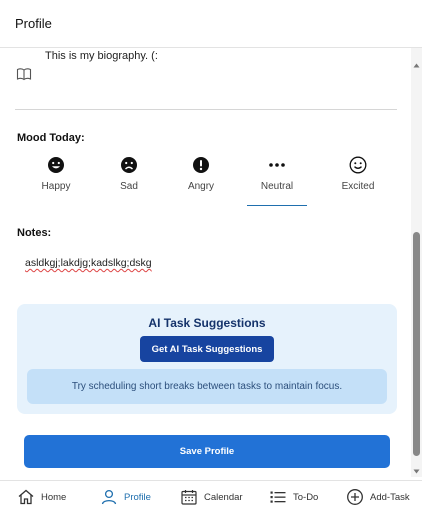  I want to click on nav-label: Calendar, so click(223, 497).